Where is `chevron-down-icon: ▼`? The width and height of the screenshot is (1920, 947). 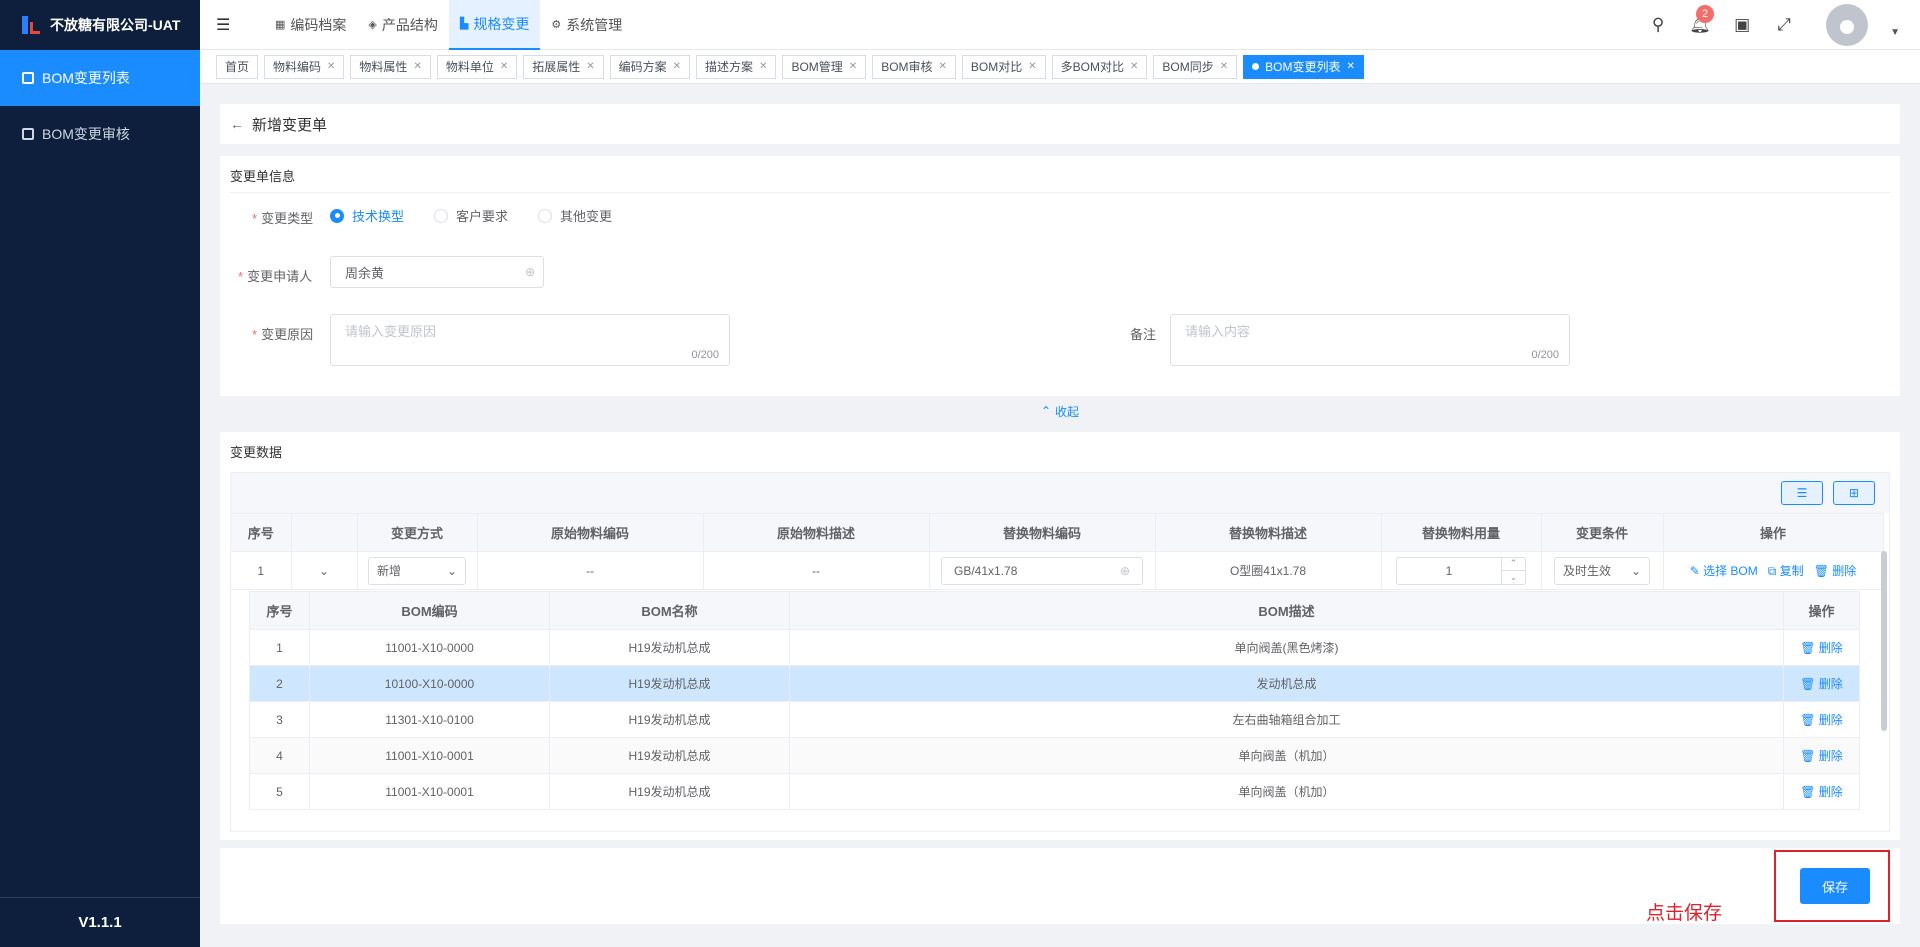 chevron-down-icon: ▼ is located at coordinates (1895, 32).